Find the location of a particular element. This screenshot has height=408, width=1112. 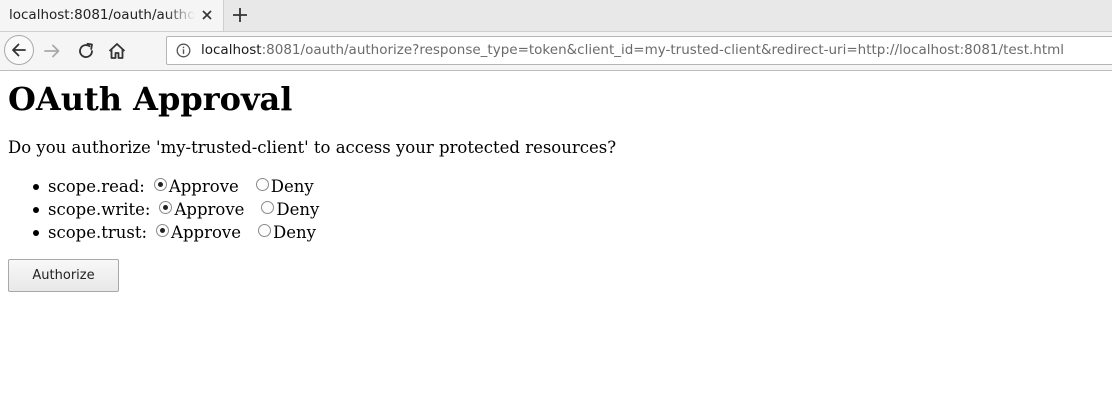

reload-icon is located at coordinates (86, 51).